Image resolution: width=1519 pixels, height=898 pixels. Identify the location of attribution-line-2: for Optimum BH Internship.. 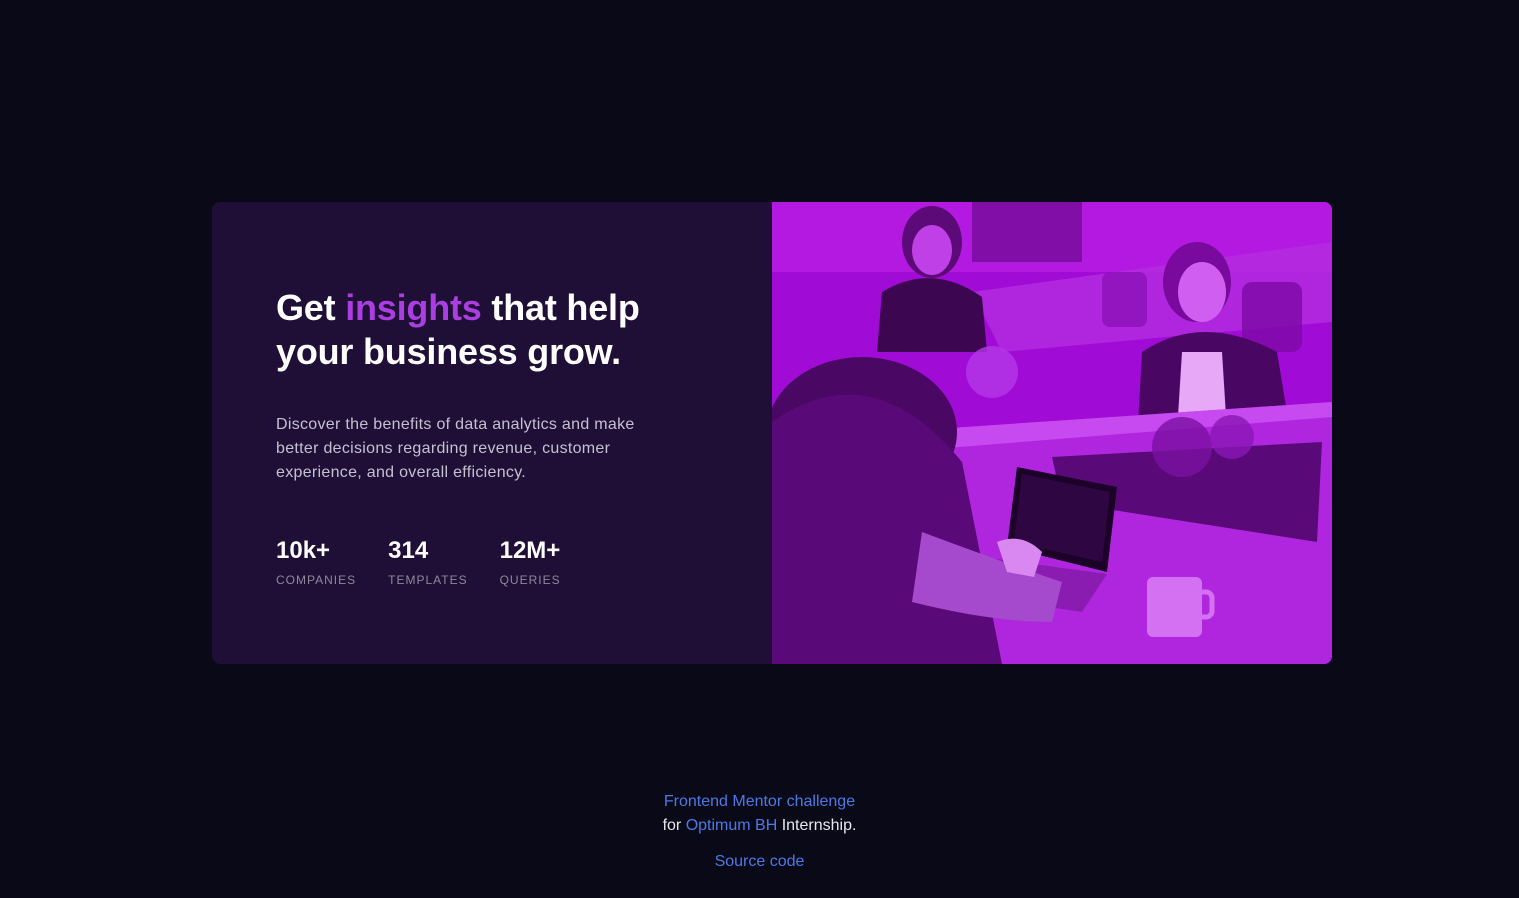
(759, 826).